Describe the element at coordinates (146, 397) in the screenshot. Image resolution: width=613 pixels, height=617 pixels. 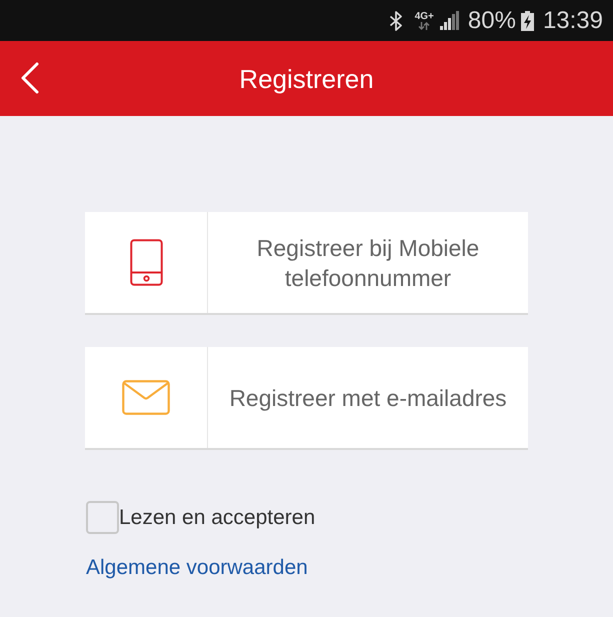
I see `envelope-icon` at that location.